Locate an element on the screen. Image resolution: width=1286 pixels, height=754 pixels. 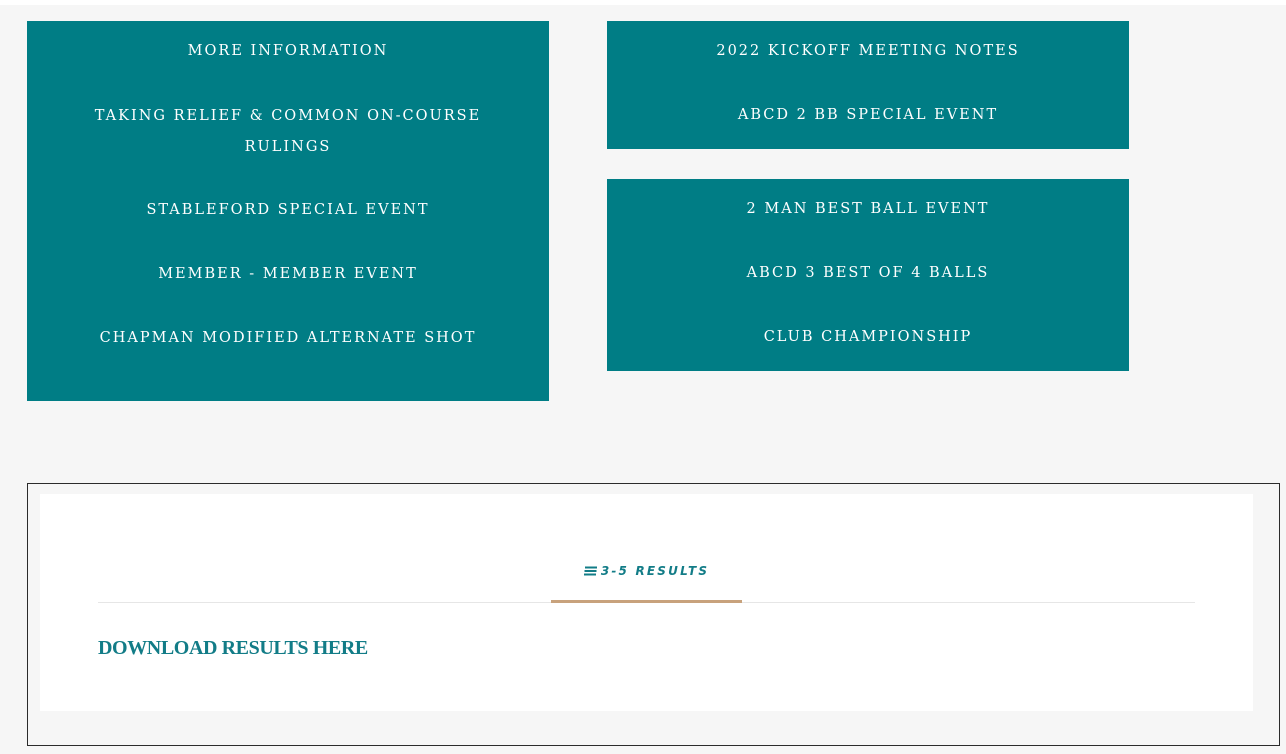
more-information-link: MORE INFORMATION is located at coordinates (288, 51).